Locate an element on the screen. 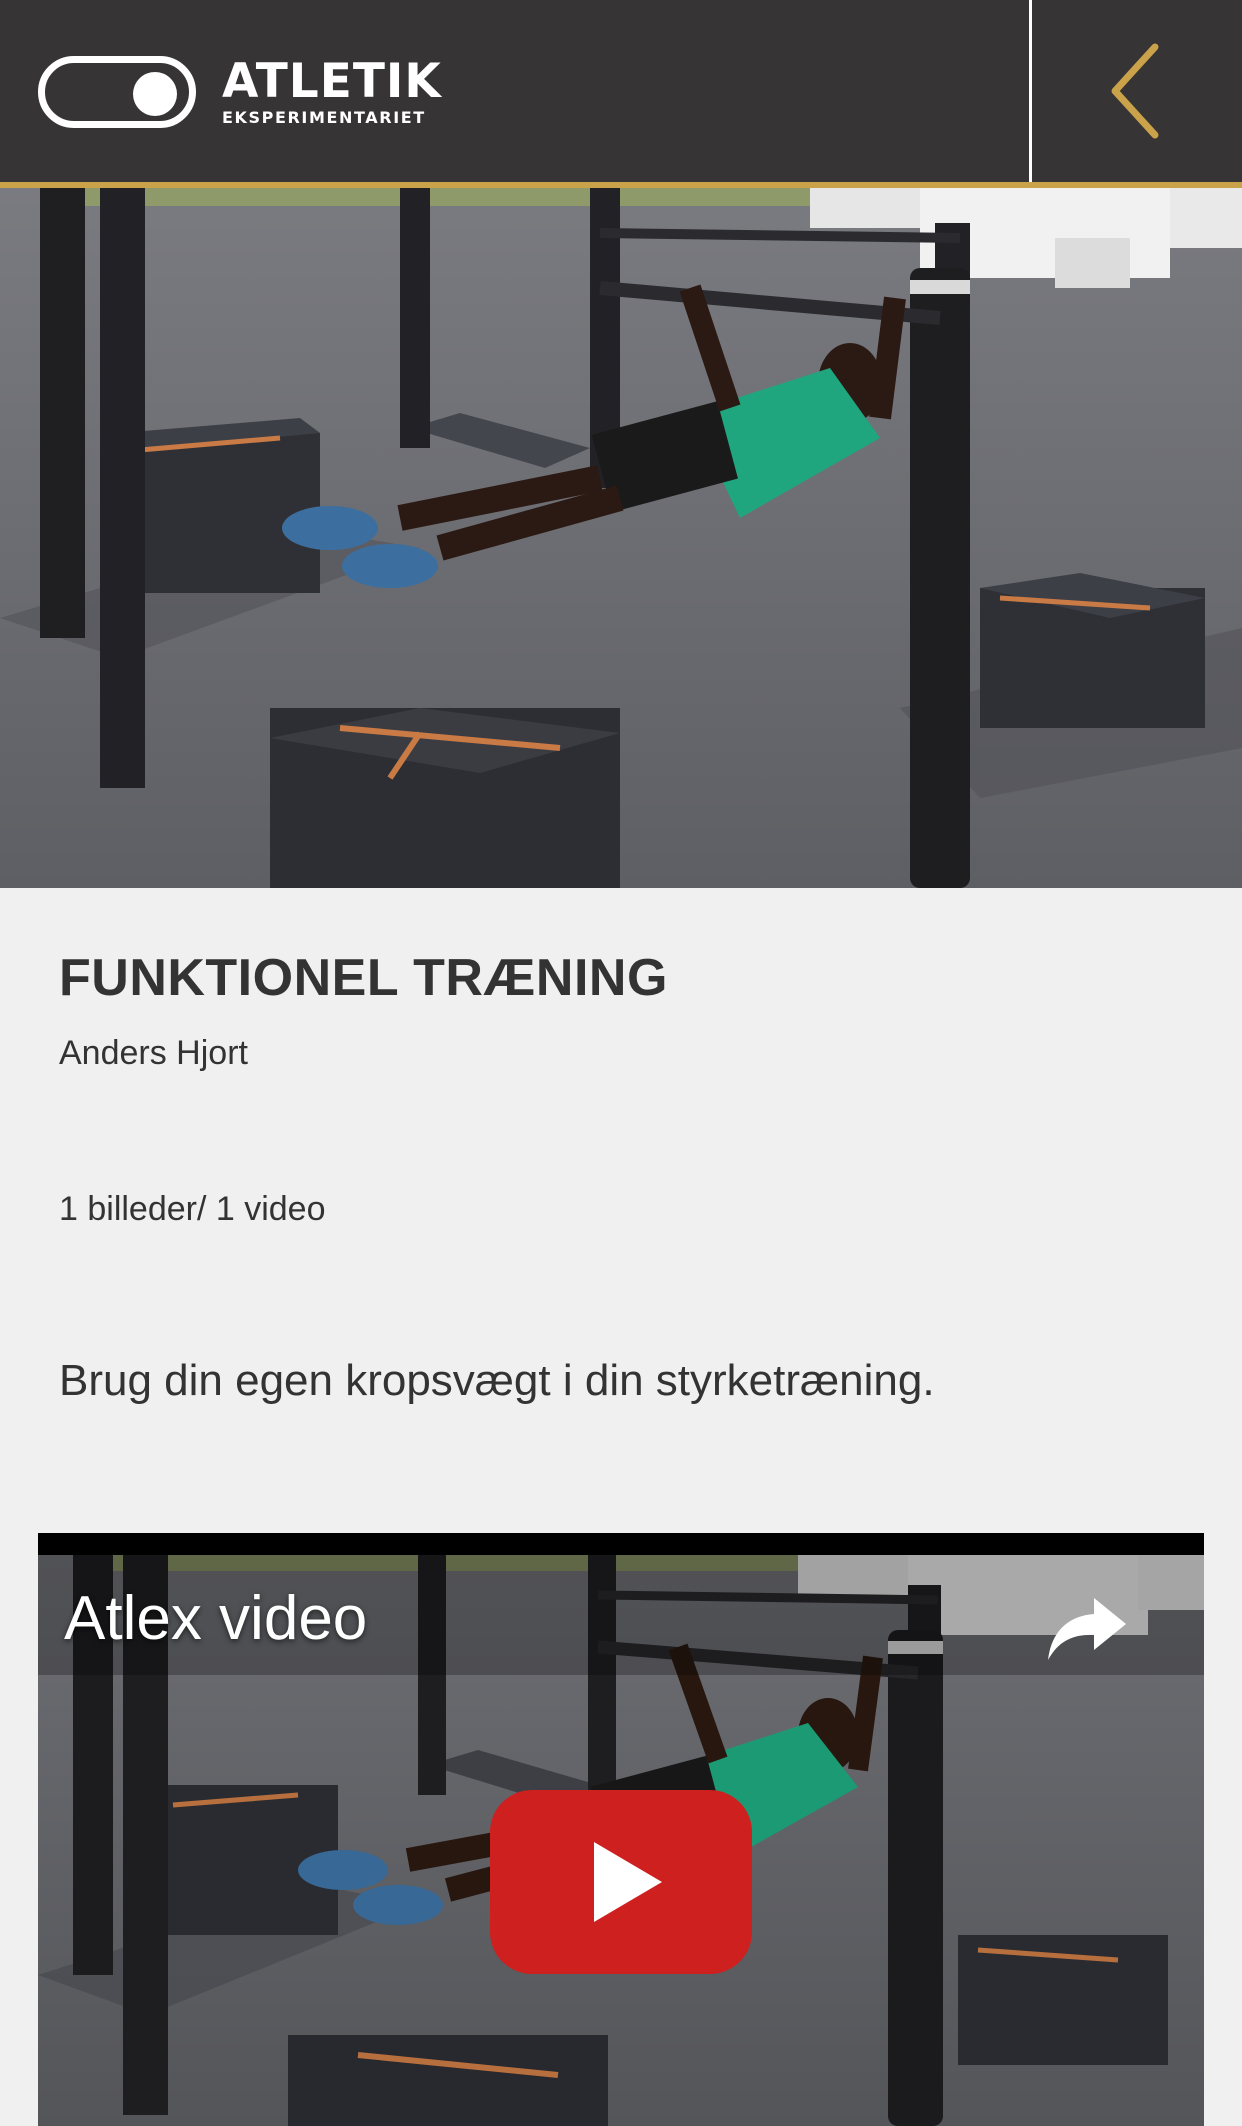 Image resolution: width=1242 pixels, height=2126 pixels. youtube-play-icon is located at coordinates (621, 1882).